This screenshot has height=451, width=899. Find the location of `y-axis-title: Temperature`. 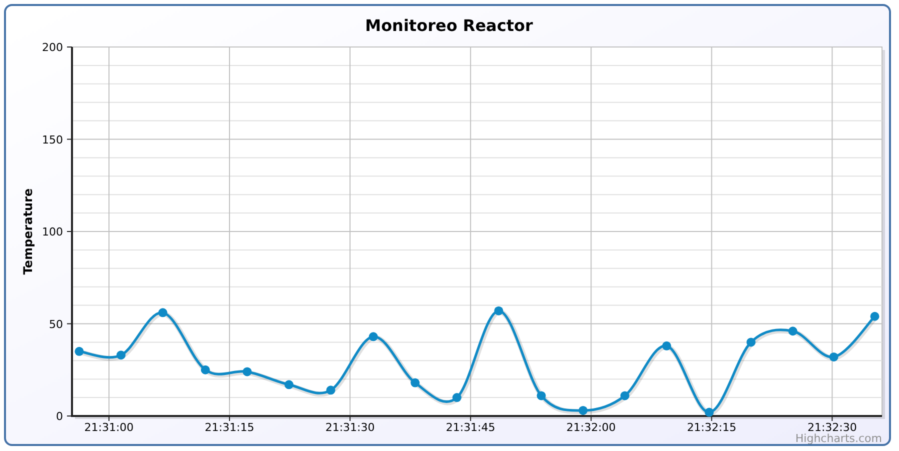

y-axis-title: Temperature is located at coordinates (28, 231).